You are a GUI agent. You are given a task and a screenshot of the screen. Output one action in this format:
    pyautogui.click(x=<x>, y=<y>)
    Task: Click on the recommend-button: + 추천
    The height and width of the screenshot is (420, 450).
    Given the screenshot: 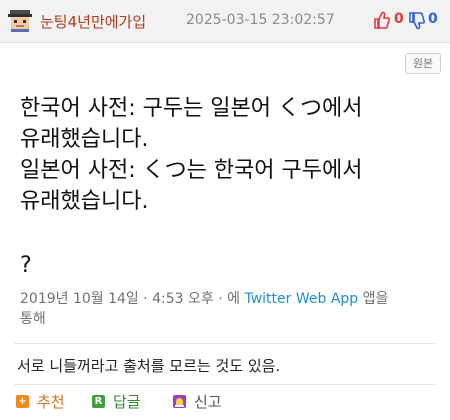 What is the action you would take?
    pyautogui.click(x=40, y=401)
    